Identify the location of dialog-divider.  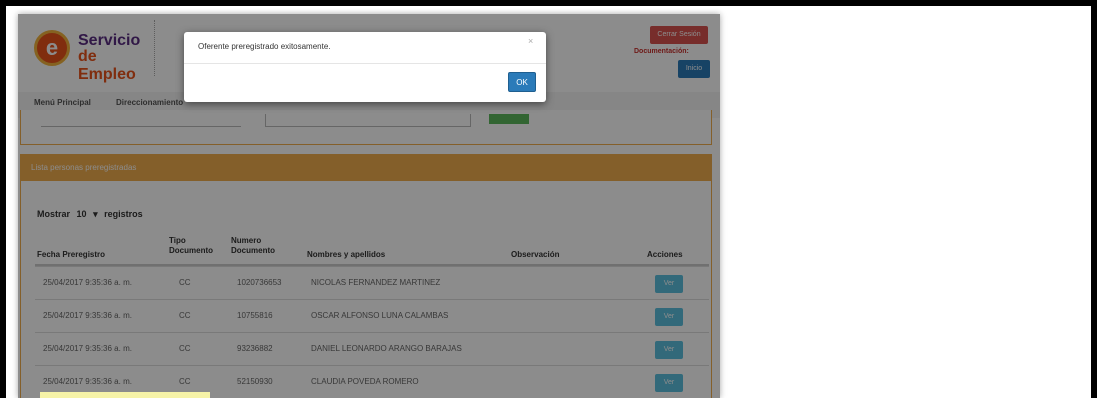
(365, 63).